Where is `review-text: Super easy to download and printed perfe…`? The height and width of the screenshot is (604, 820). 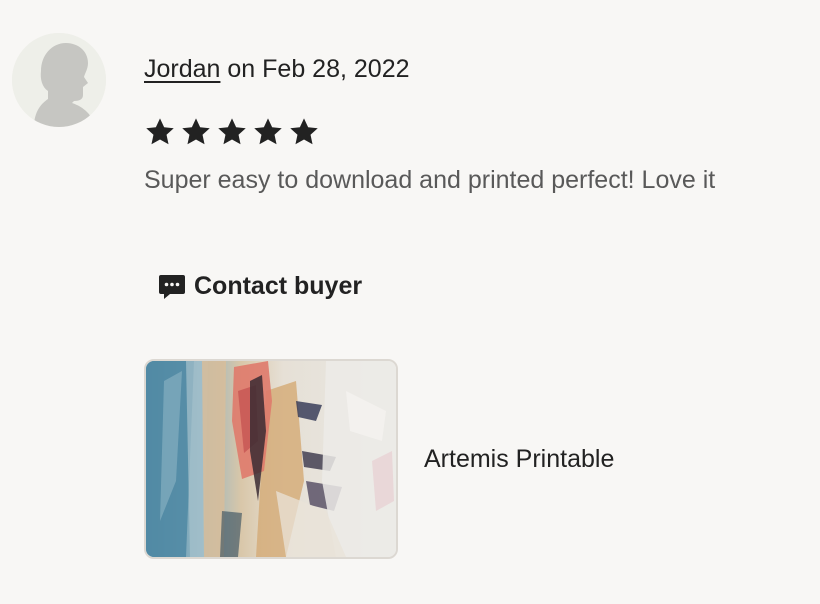 review-text: Super easy to download and printed perfe… is located at coordinates (430, 180).